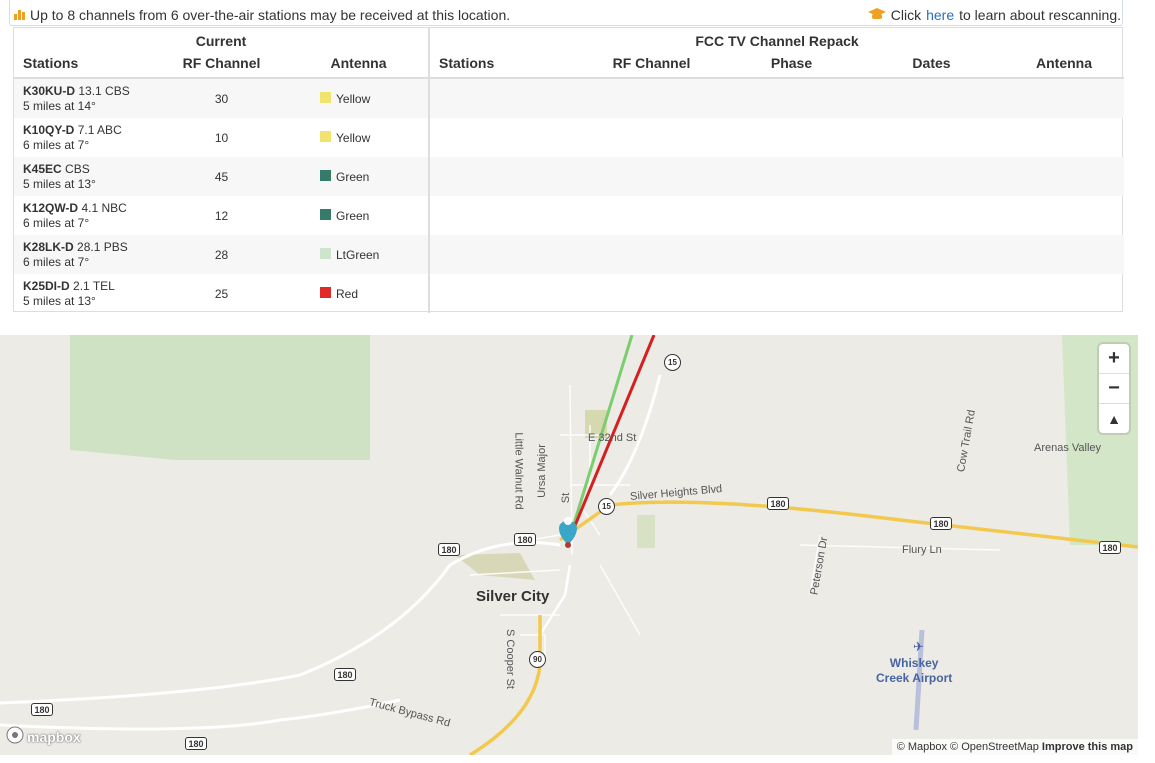 This screenshot has height=763, width=1155. Describe the element at coordinates (20, 15) in the screenshot. I see `bar-chart-icon` at that location.